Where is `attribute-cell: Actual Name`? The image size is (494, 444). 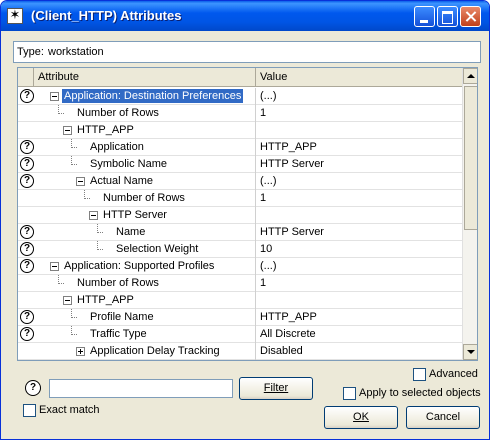 attribute-cell: Actual Name is located at coordinates (145, 181).